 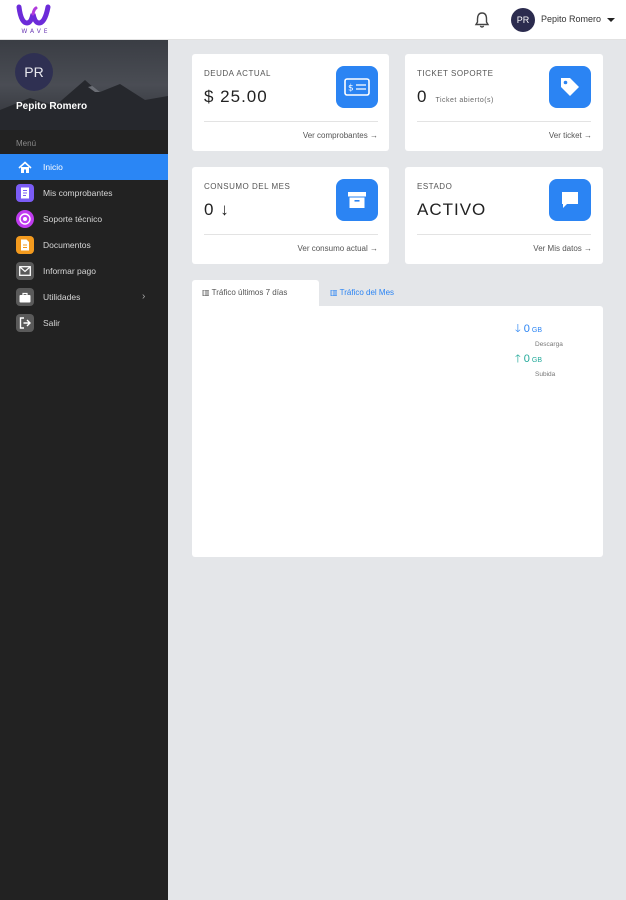 What do you see at coordinates (25, 167) in the screenshot?
I see `home-icon` at bounding box center [25, 167].